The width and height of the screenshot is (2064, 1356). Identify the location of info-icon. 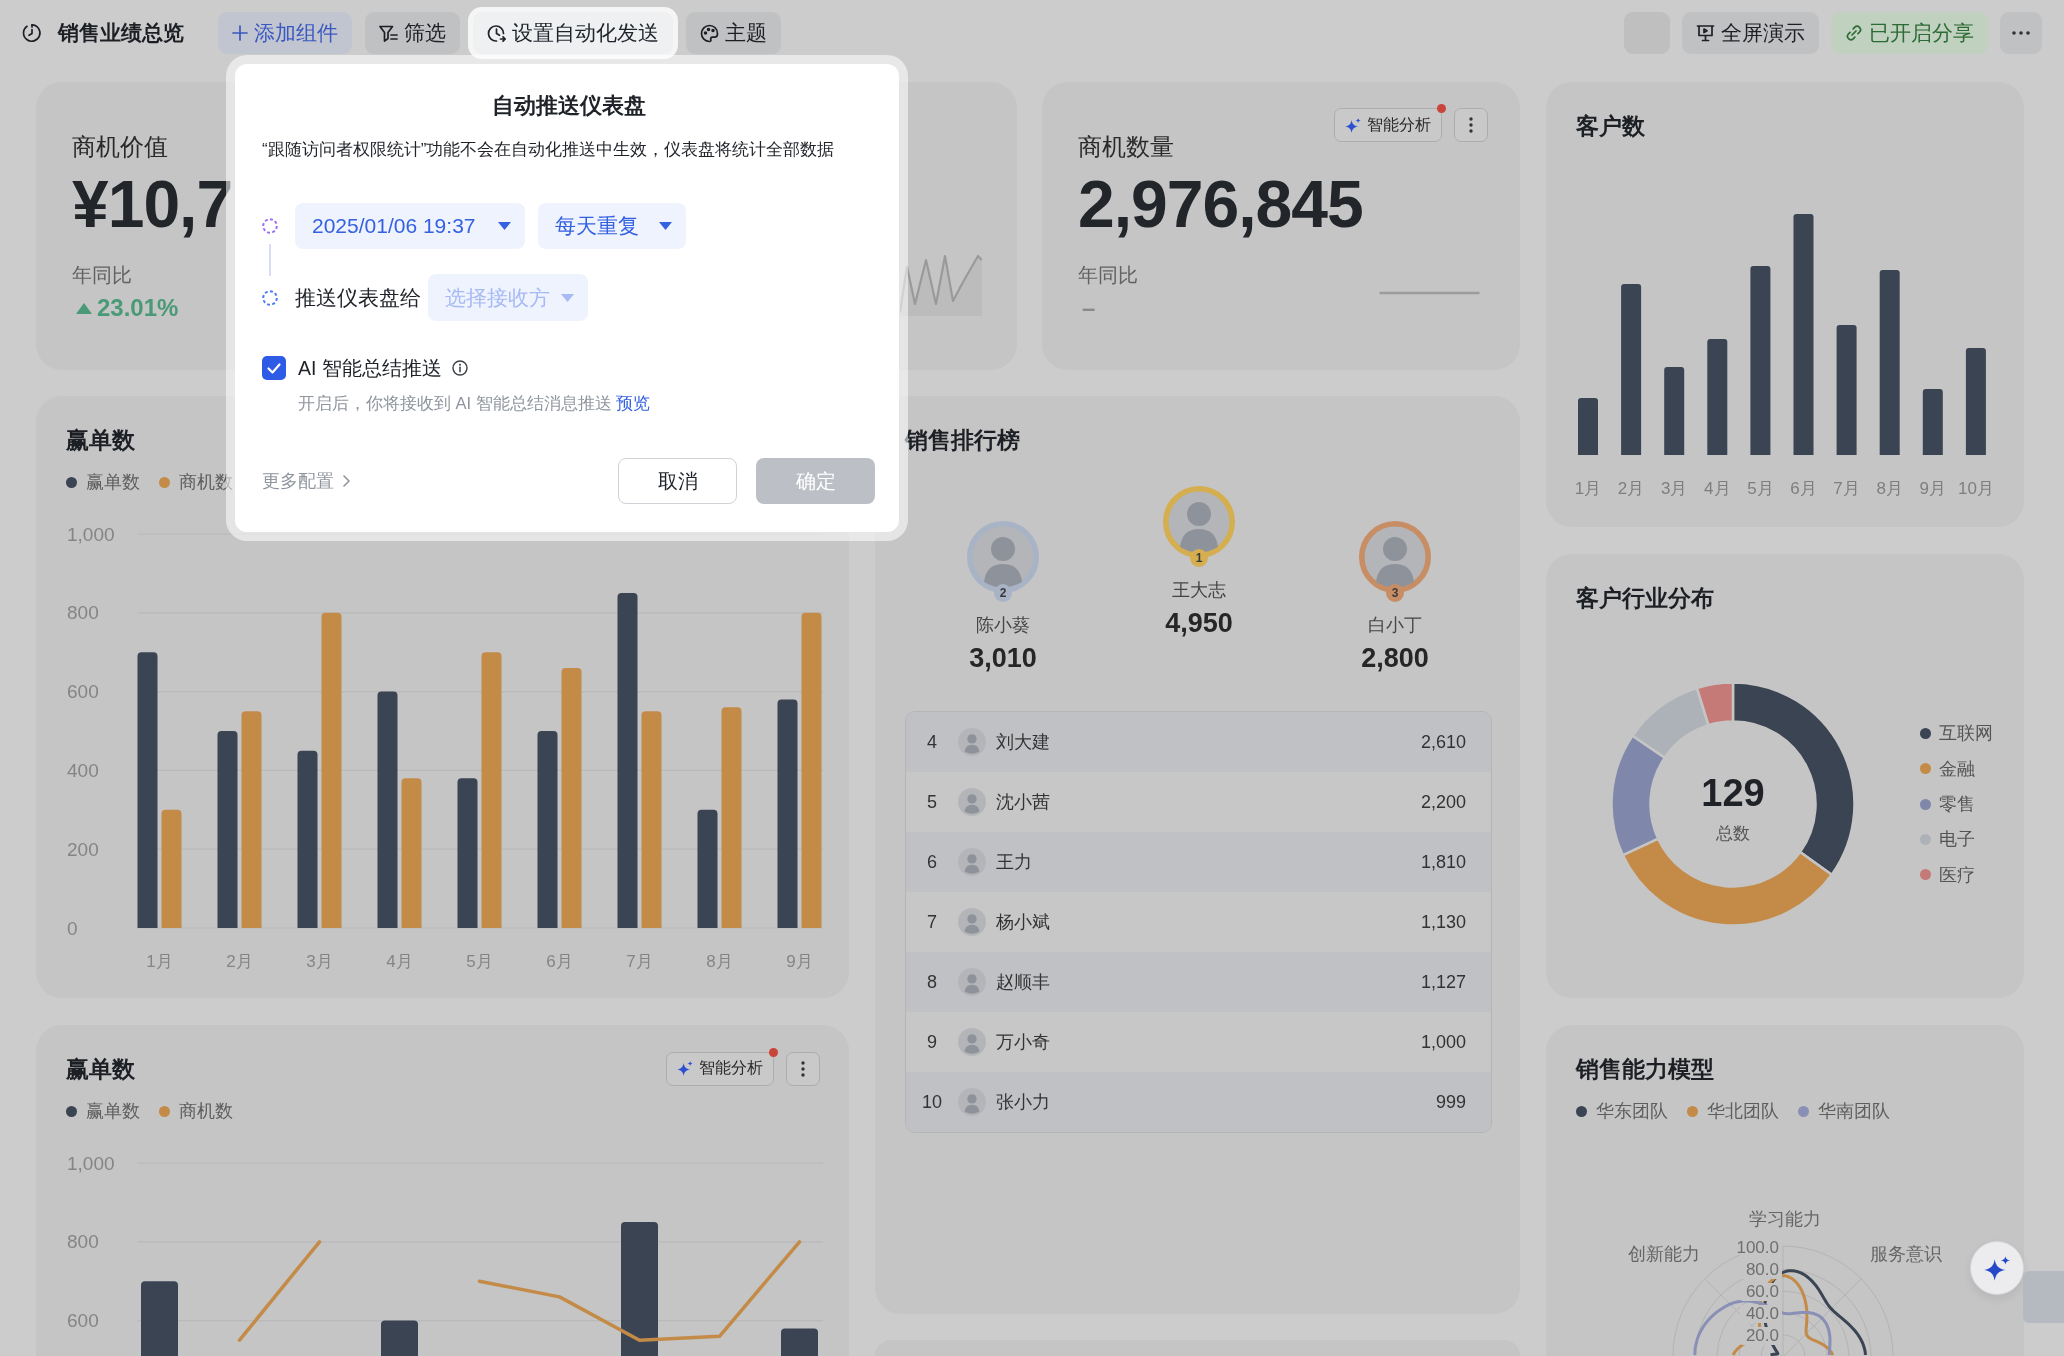
(459, 368).